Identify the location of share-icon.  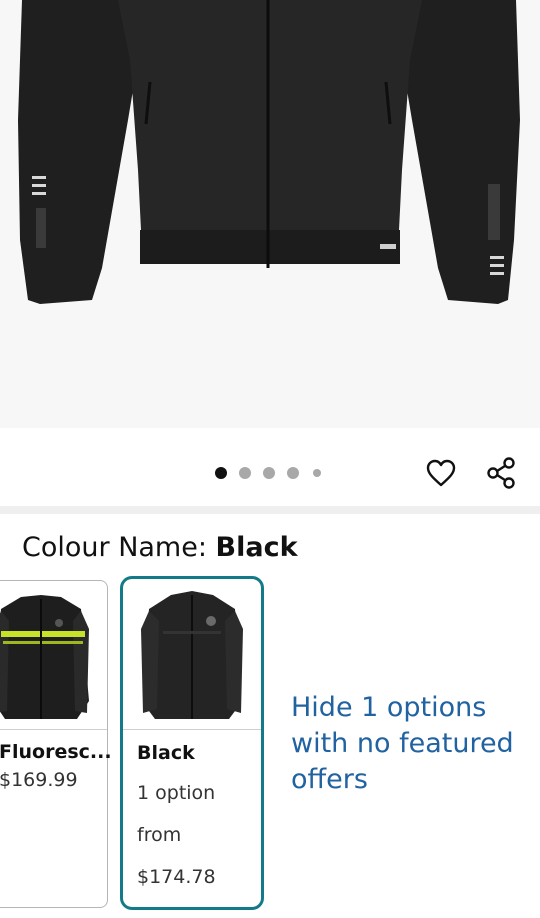
(501, 473).